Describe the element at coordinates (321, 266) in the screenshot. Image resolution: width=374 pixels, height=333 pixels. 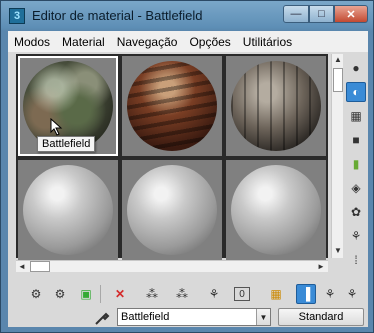
I see `scroll-right-arrow: ►` at that location.